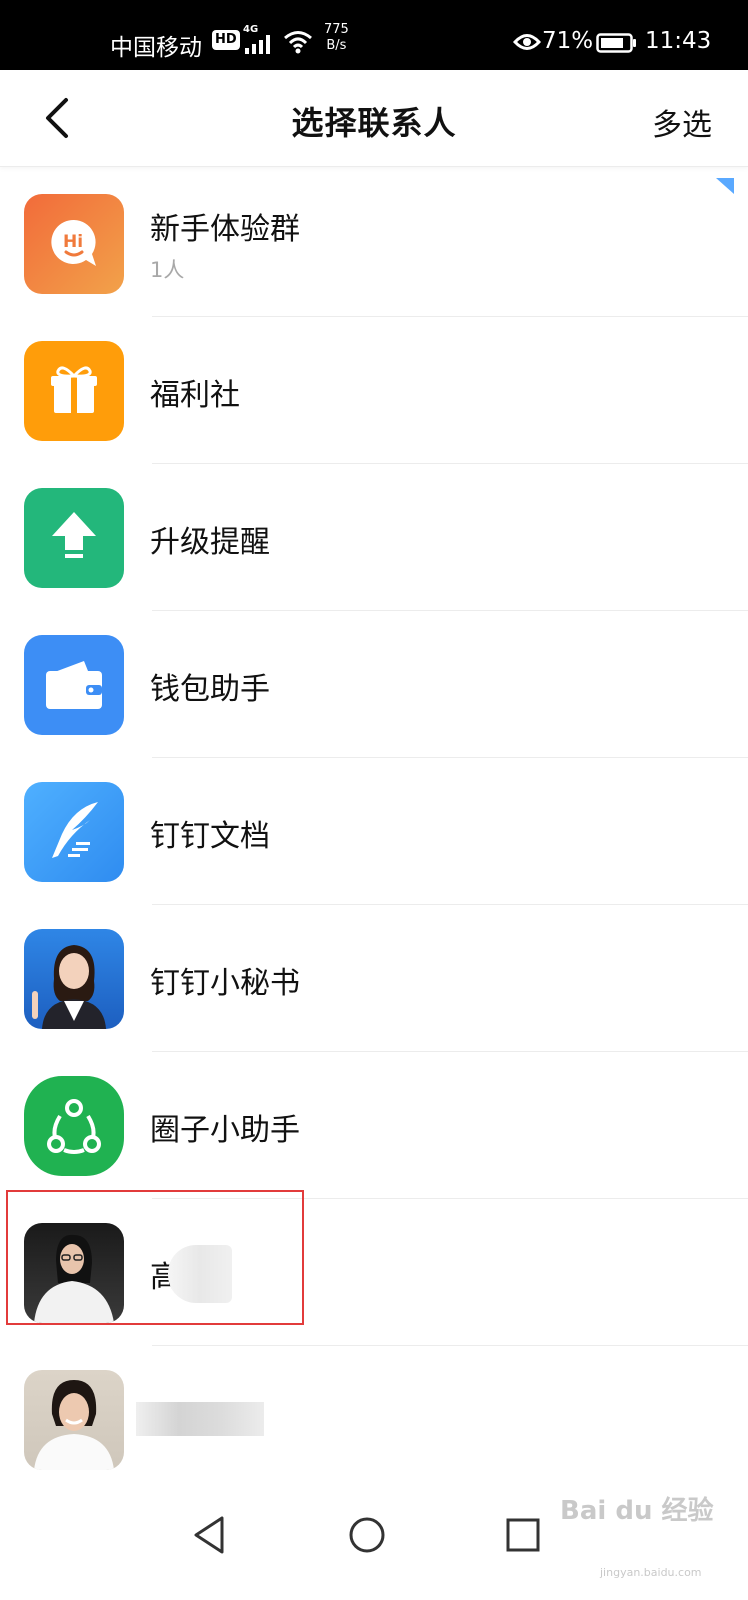 The width and height of the screenshot is (748, 1600). What do you see at coordinates (527, 42) in the screenshot?
I see `eye-comfort-icon` at bounding box center [527, 42].